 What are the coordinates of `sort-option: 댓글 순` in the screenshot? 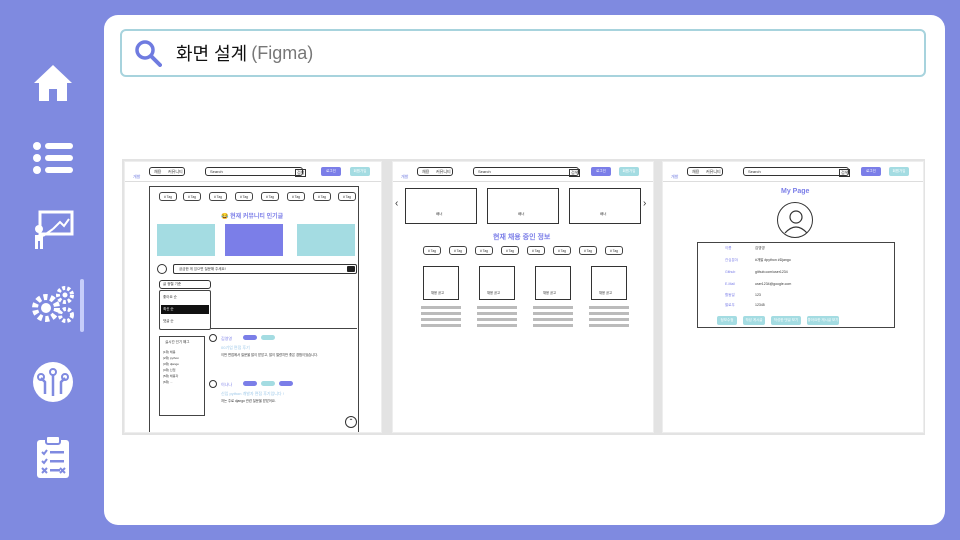 It's located at (168, 321).